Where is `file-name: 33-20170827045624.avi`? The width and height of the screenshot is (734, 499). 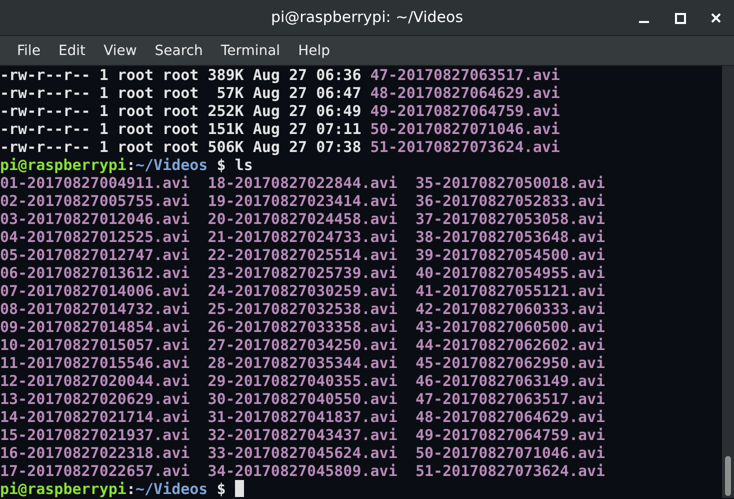 file-name: 33-20170827045624.avi is located at coordinates (303, 453).